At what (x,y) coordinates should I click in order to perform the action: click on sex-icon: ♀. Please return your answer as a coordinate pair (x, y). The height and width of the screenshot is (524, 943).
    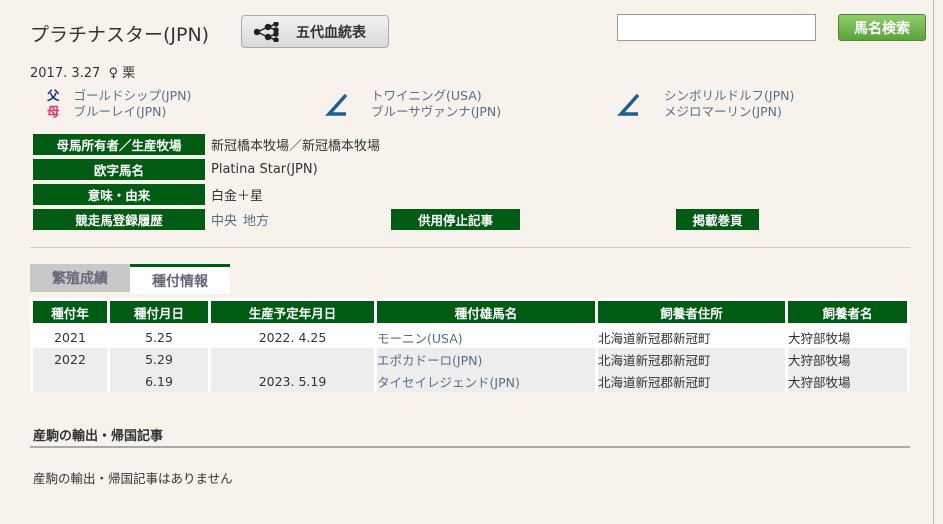
    Looking at the image, I should click on (113, 73).